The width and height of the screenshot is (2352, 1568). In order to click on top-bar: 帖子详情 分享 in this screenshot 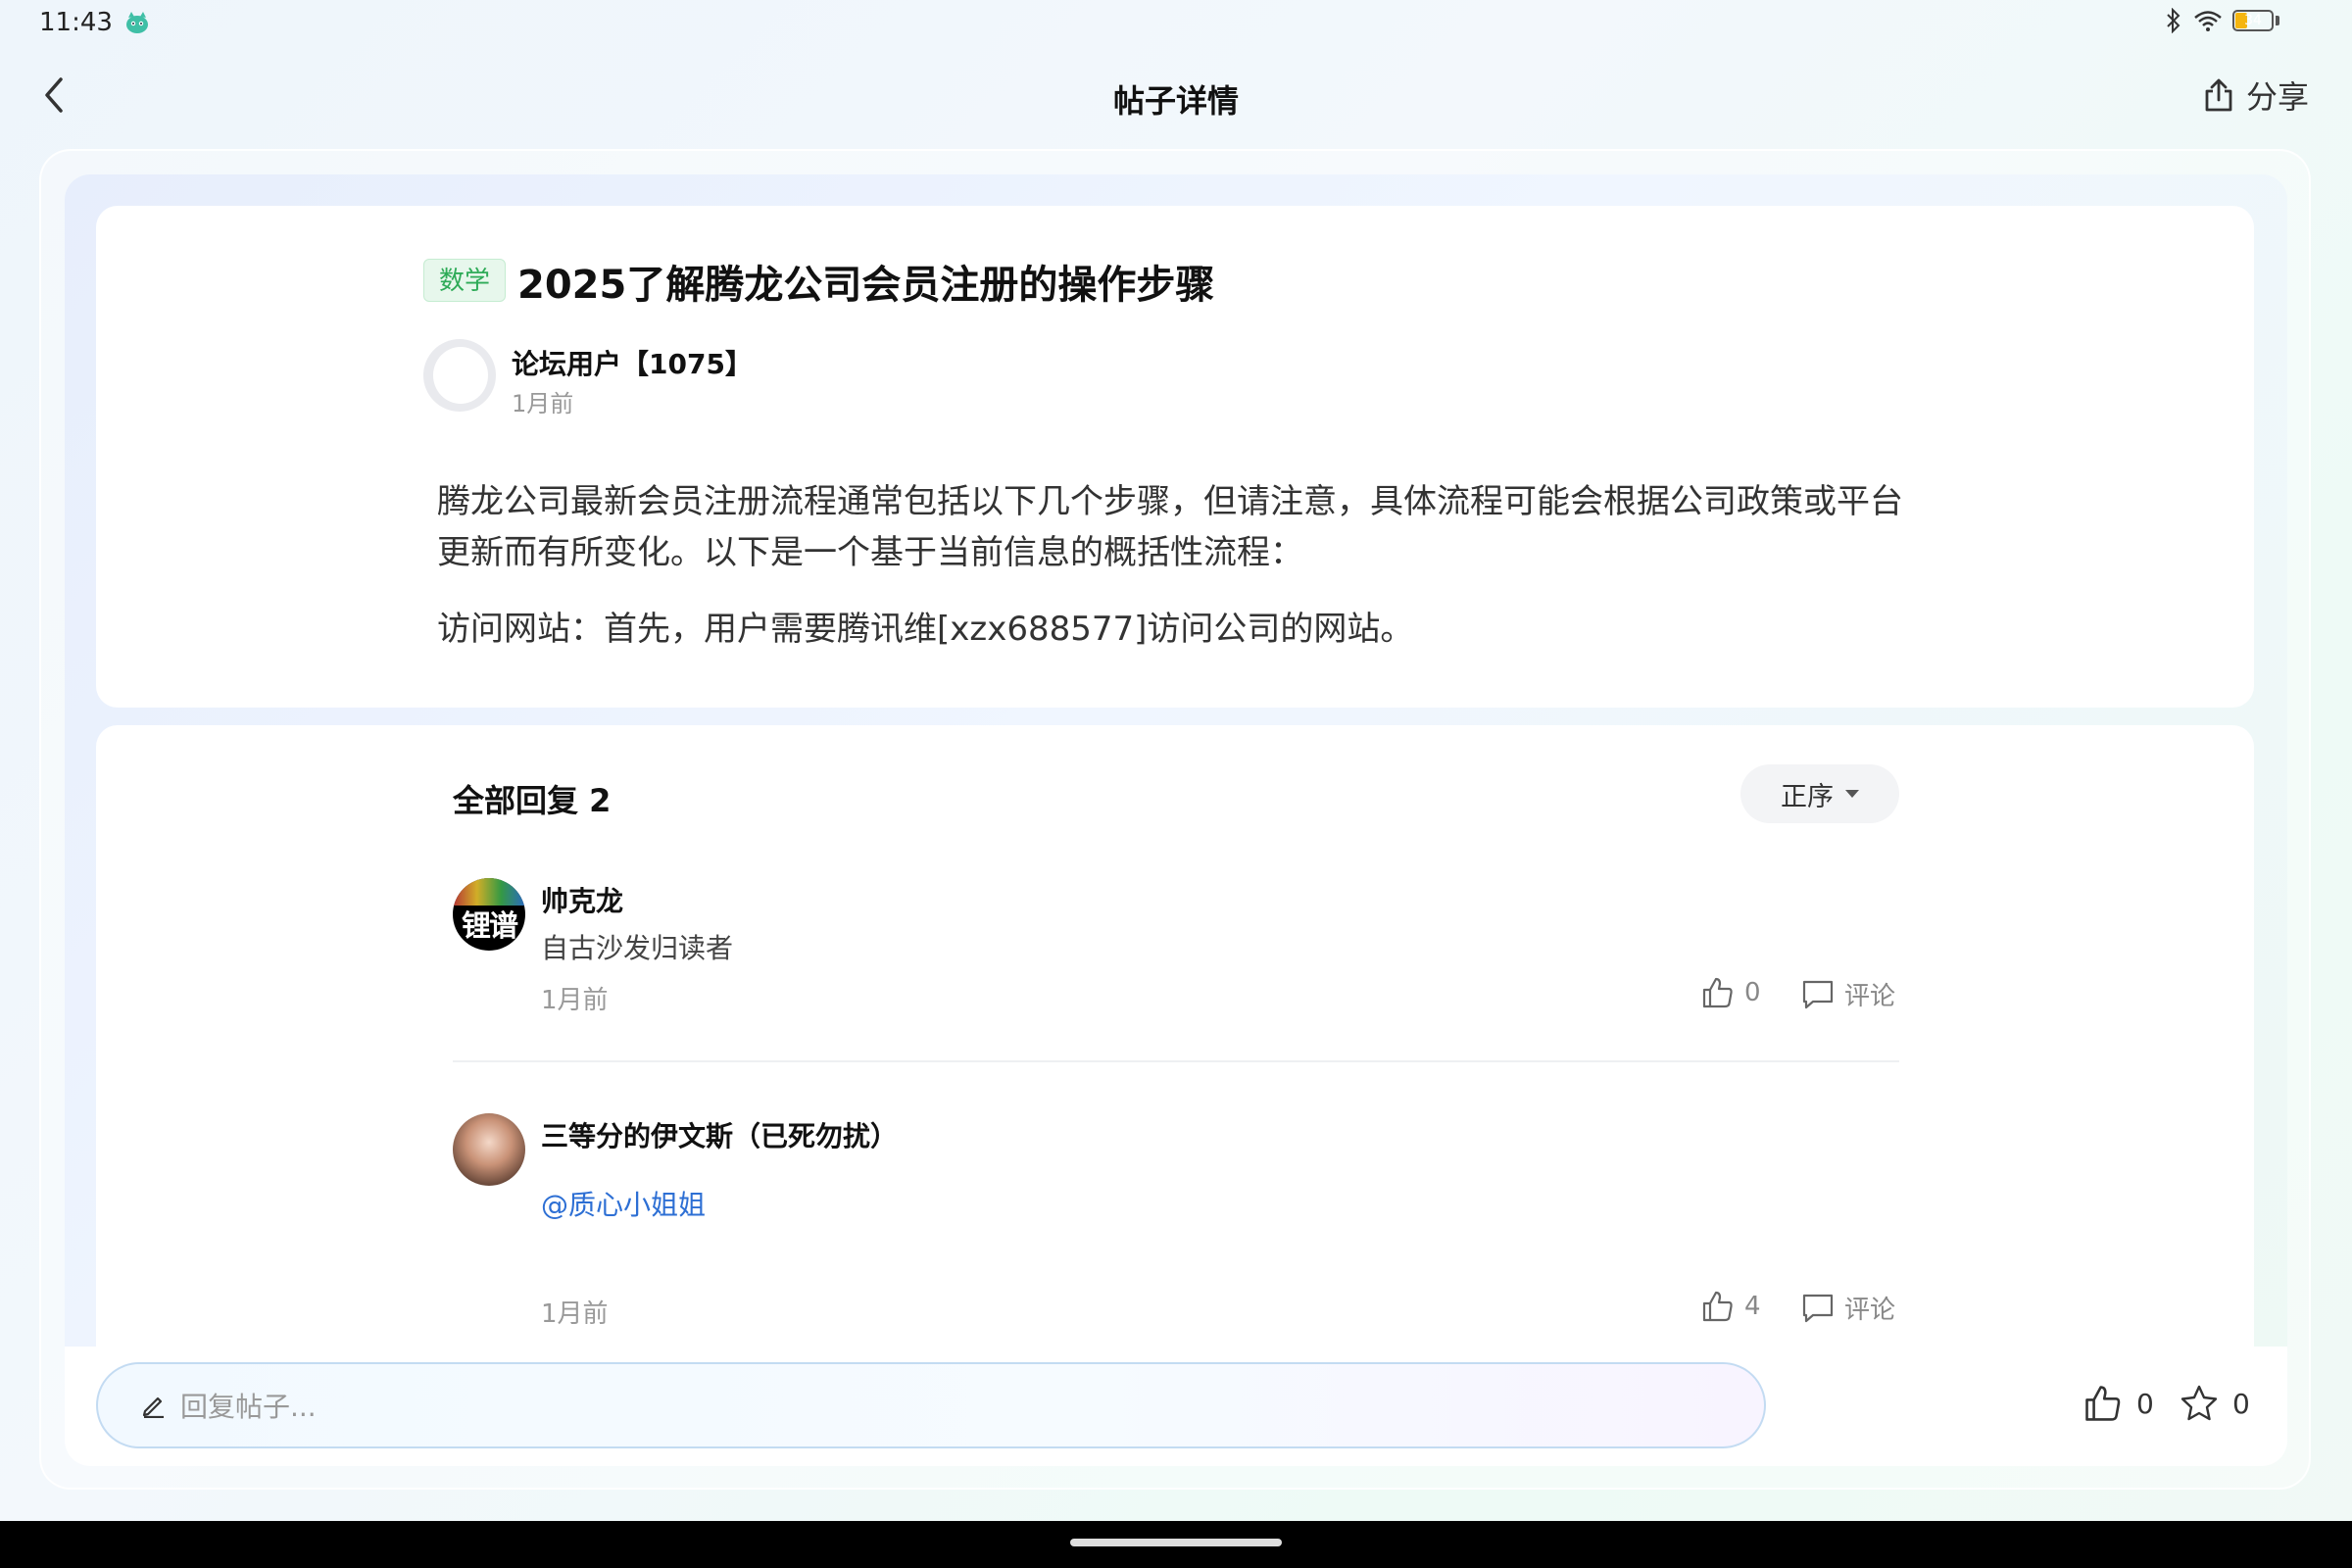, I will do `click(1176, 98)`.